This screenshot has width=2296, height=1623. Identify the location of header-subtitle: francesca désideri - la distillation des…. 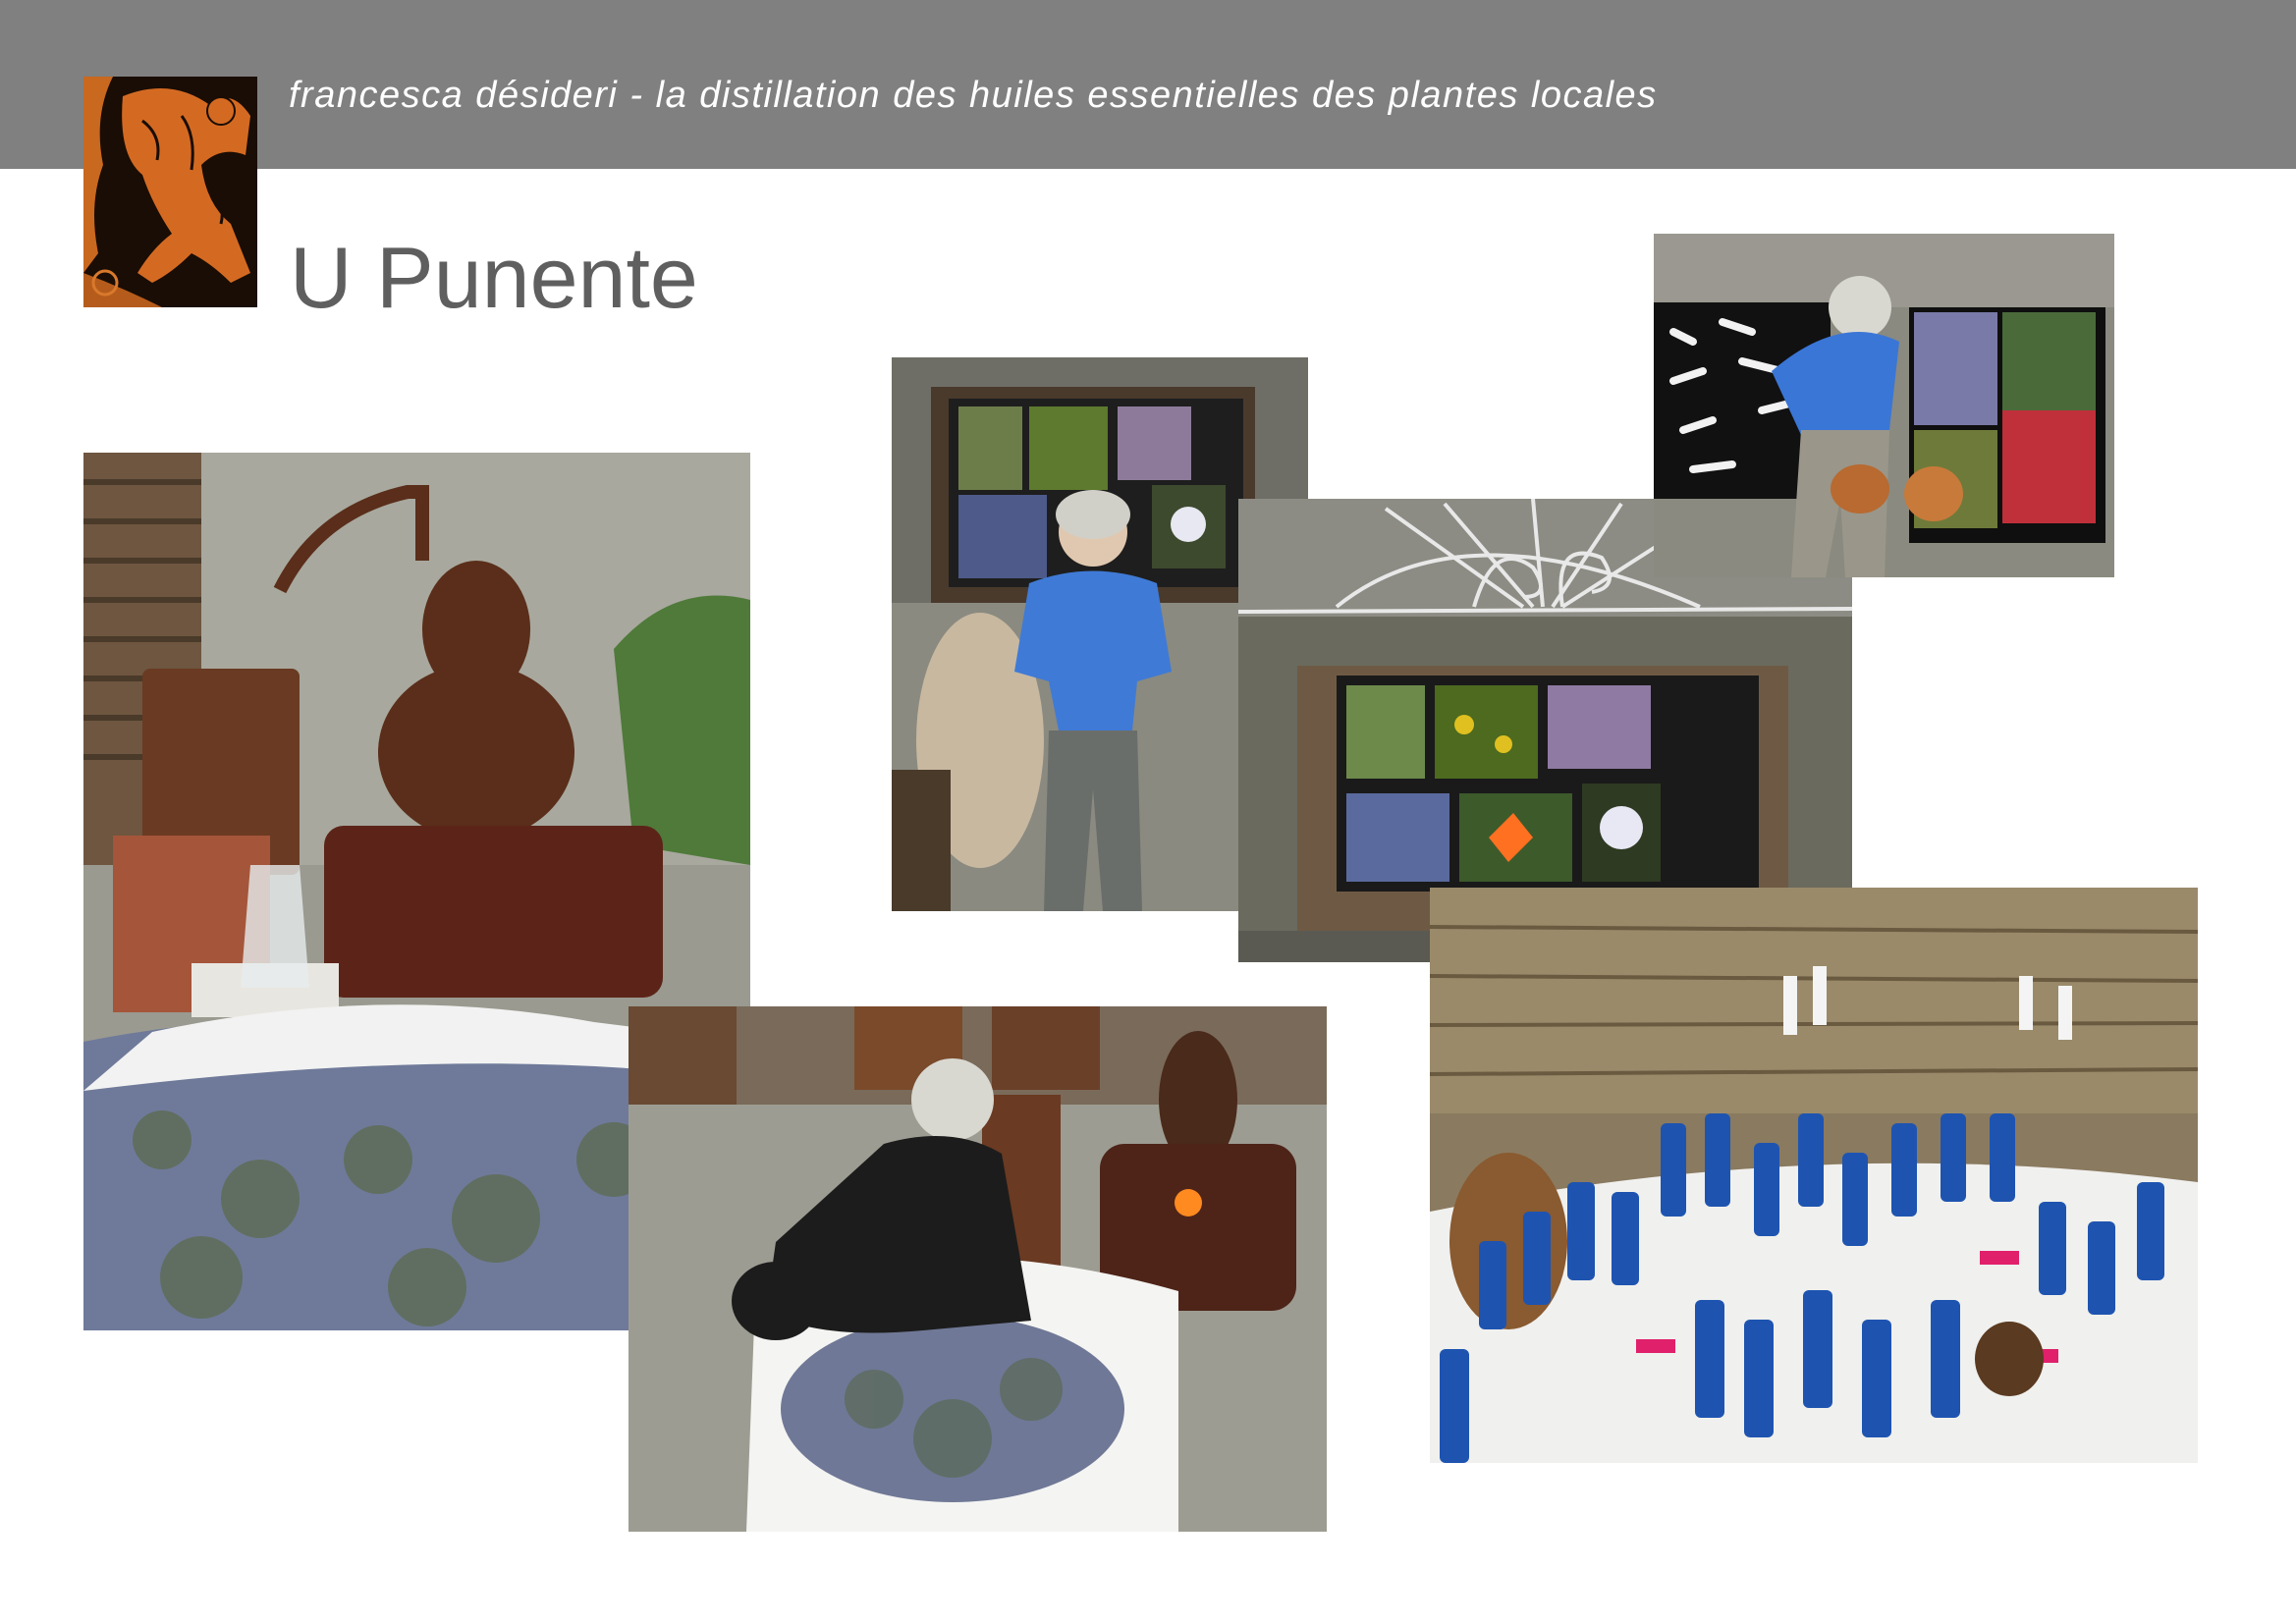
(973, 95).